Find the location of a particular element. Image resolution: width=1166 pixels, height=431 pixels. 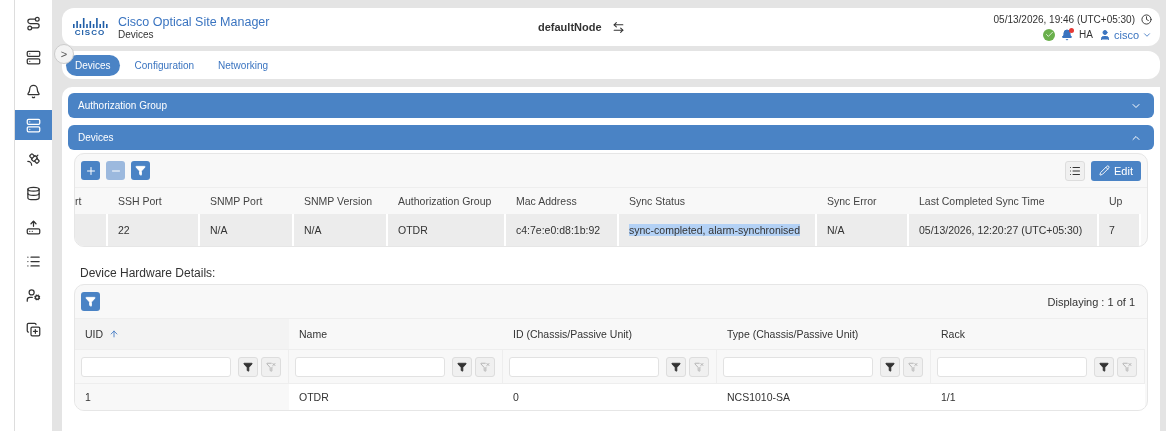

cell-text: 7 is located at coordinates (1112, 230).